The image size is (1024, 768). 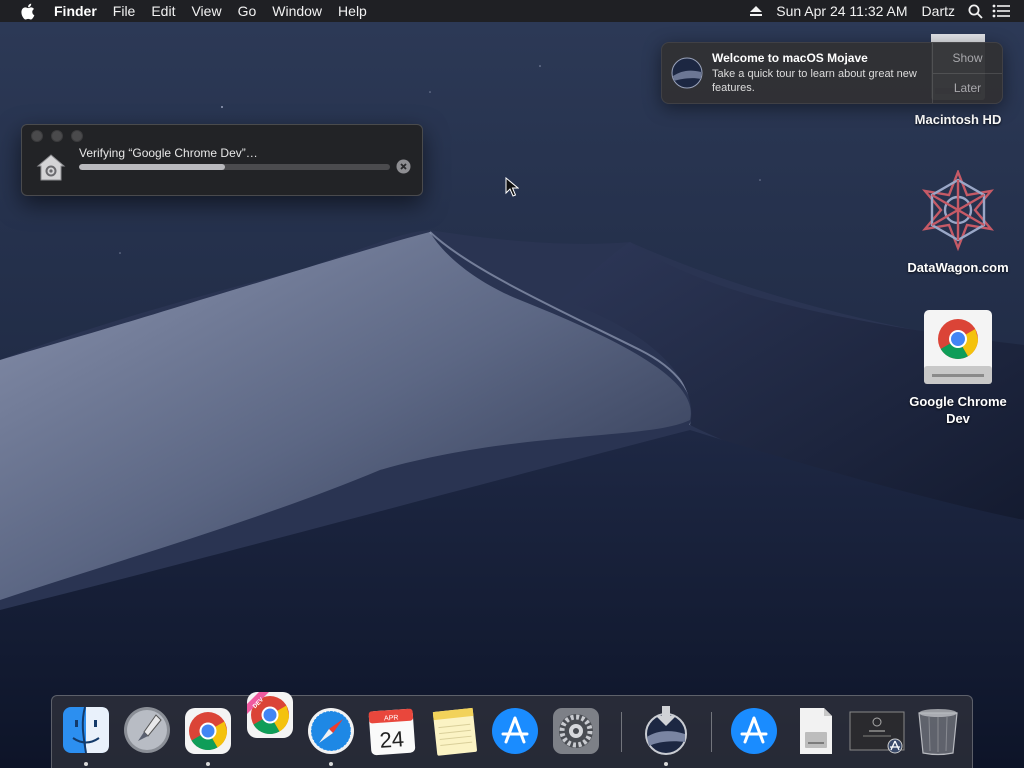 What do you see at coordinates (392, 739) in the screenshot?
I see `calendar-day: 24` at bounding box center [392, 739].